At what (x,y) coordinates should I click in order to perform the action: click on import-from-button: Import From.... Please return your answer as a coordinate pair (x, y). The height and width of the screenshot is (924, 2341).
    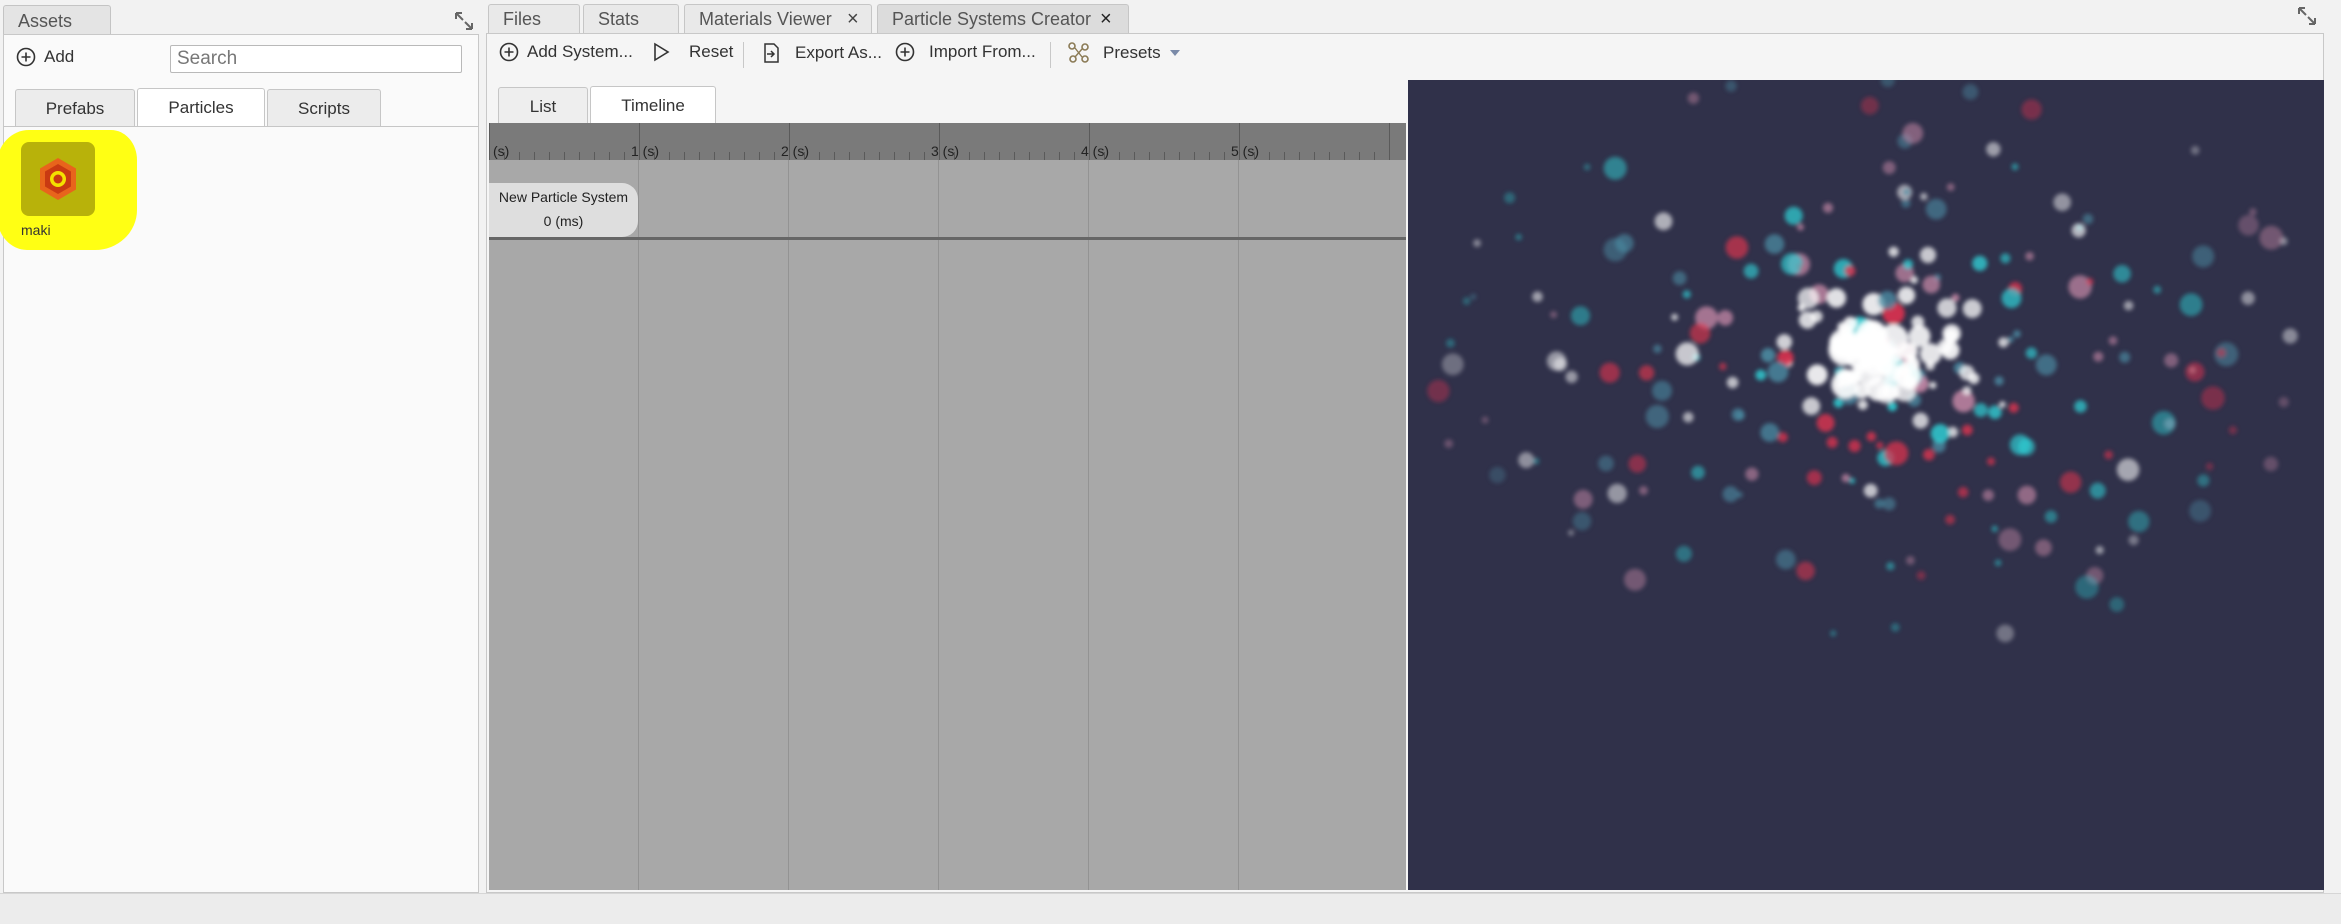
    Looking at the image, I should click on (965, 52).